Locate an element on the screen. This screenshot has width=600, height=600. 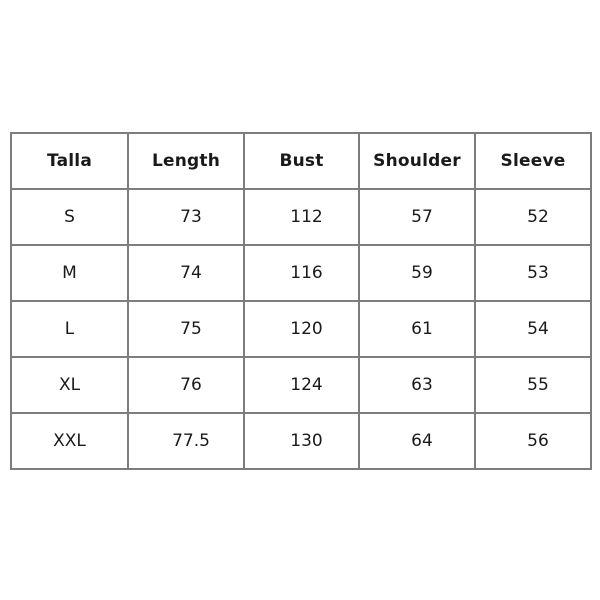
table-row: XXL 77.5 130 64 56 is located at coordinates (301, 441).